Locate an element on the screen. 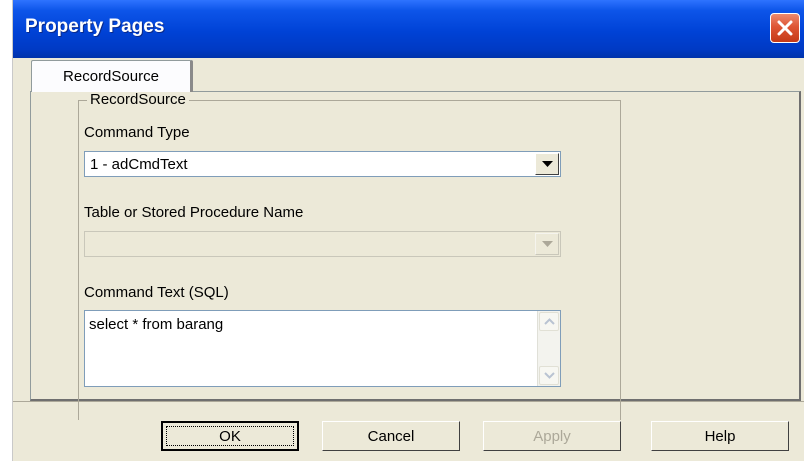 Image resolution: width=804 pixels, height=461 pixels. command-type-label: Command Type is located at coordinates (137, 132).